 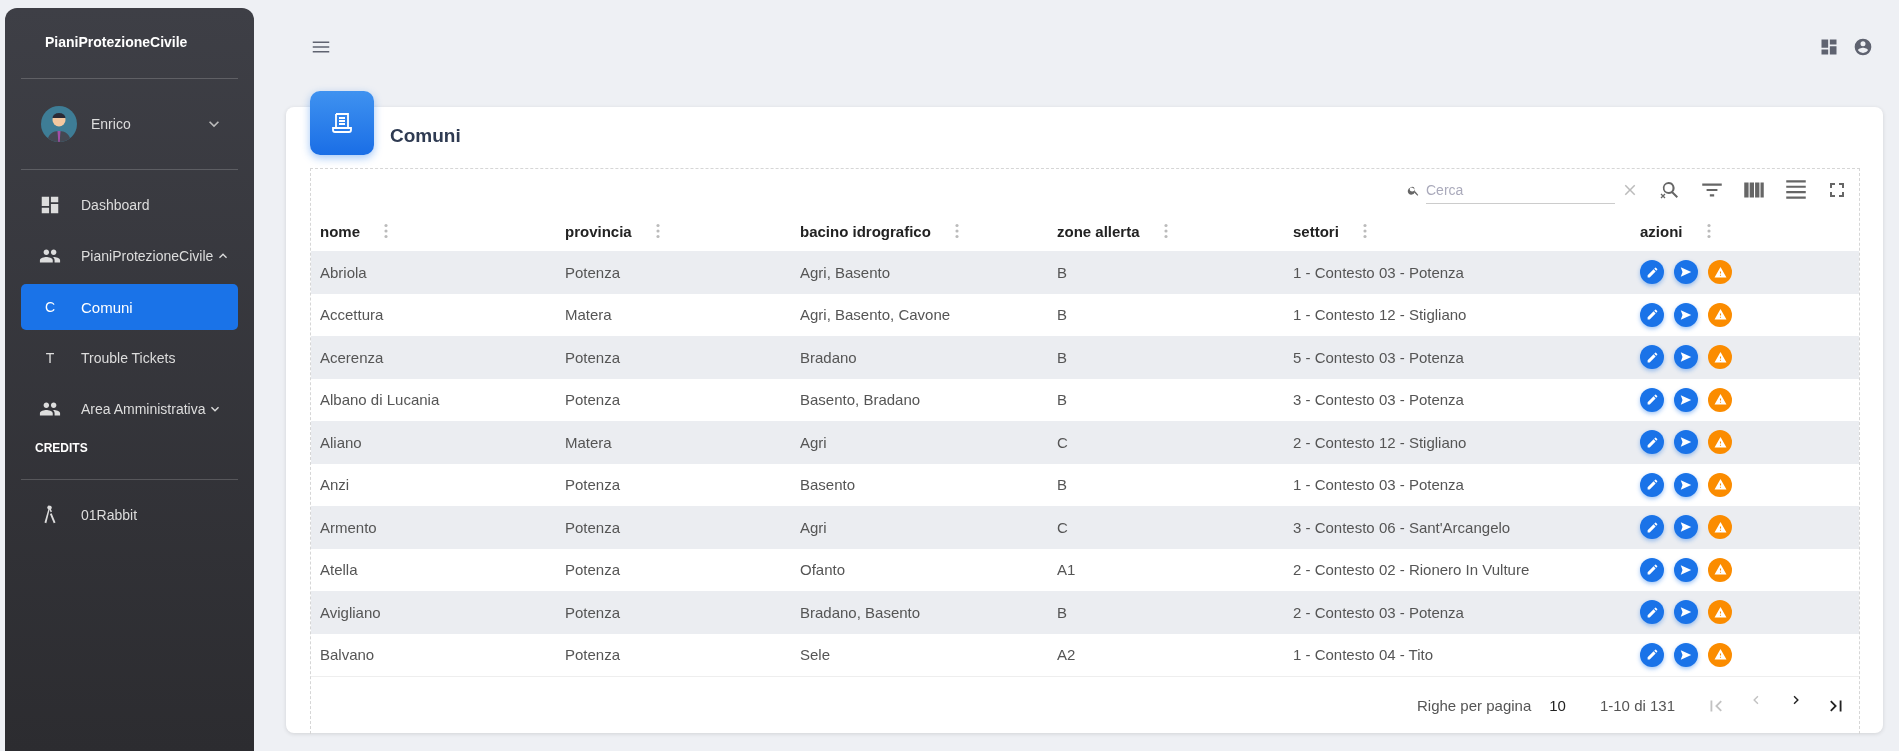 I want to click on table-cell-text: Ofanto, so click(x=823, y=570).